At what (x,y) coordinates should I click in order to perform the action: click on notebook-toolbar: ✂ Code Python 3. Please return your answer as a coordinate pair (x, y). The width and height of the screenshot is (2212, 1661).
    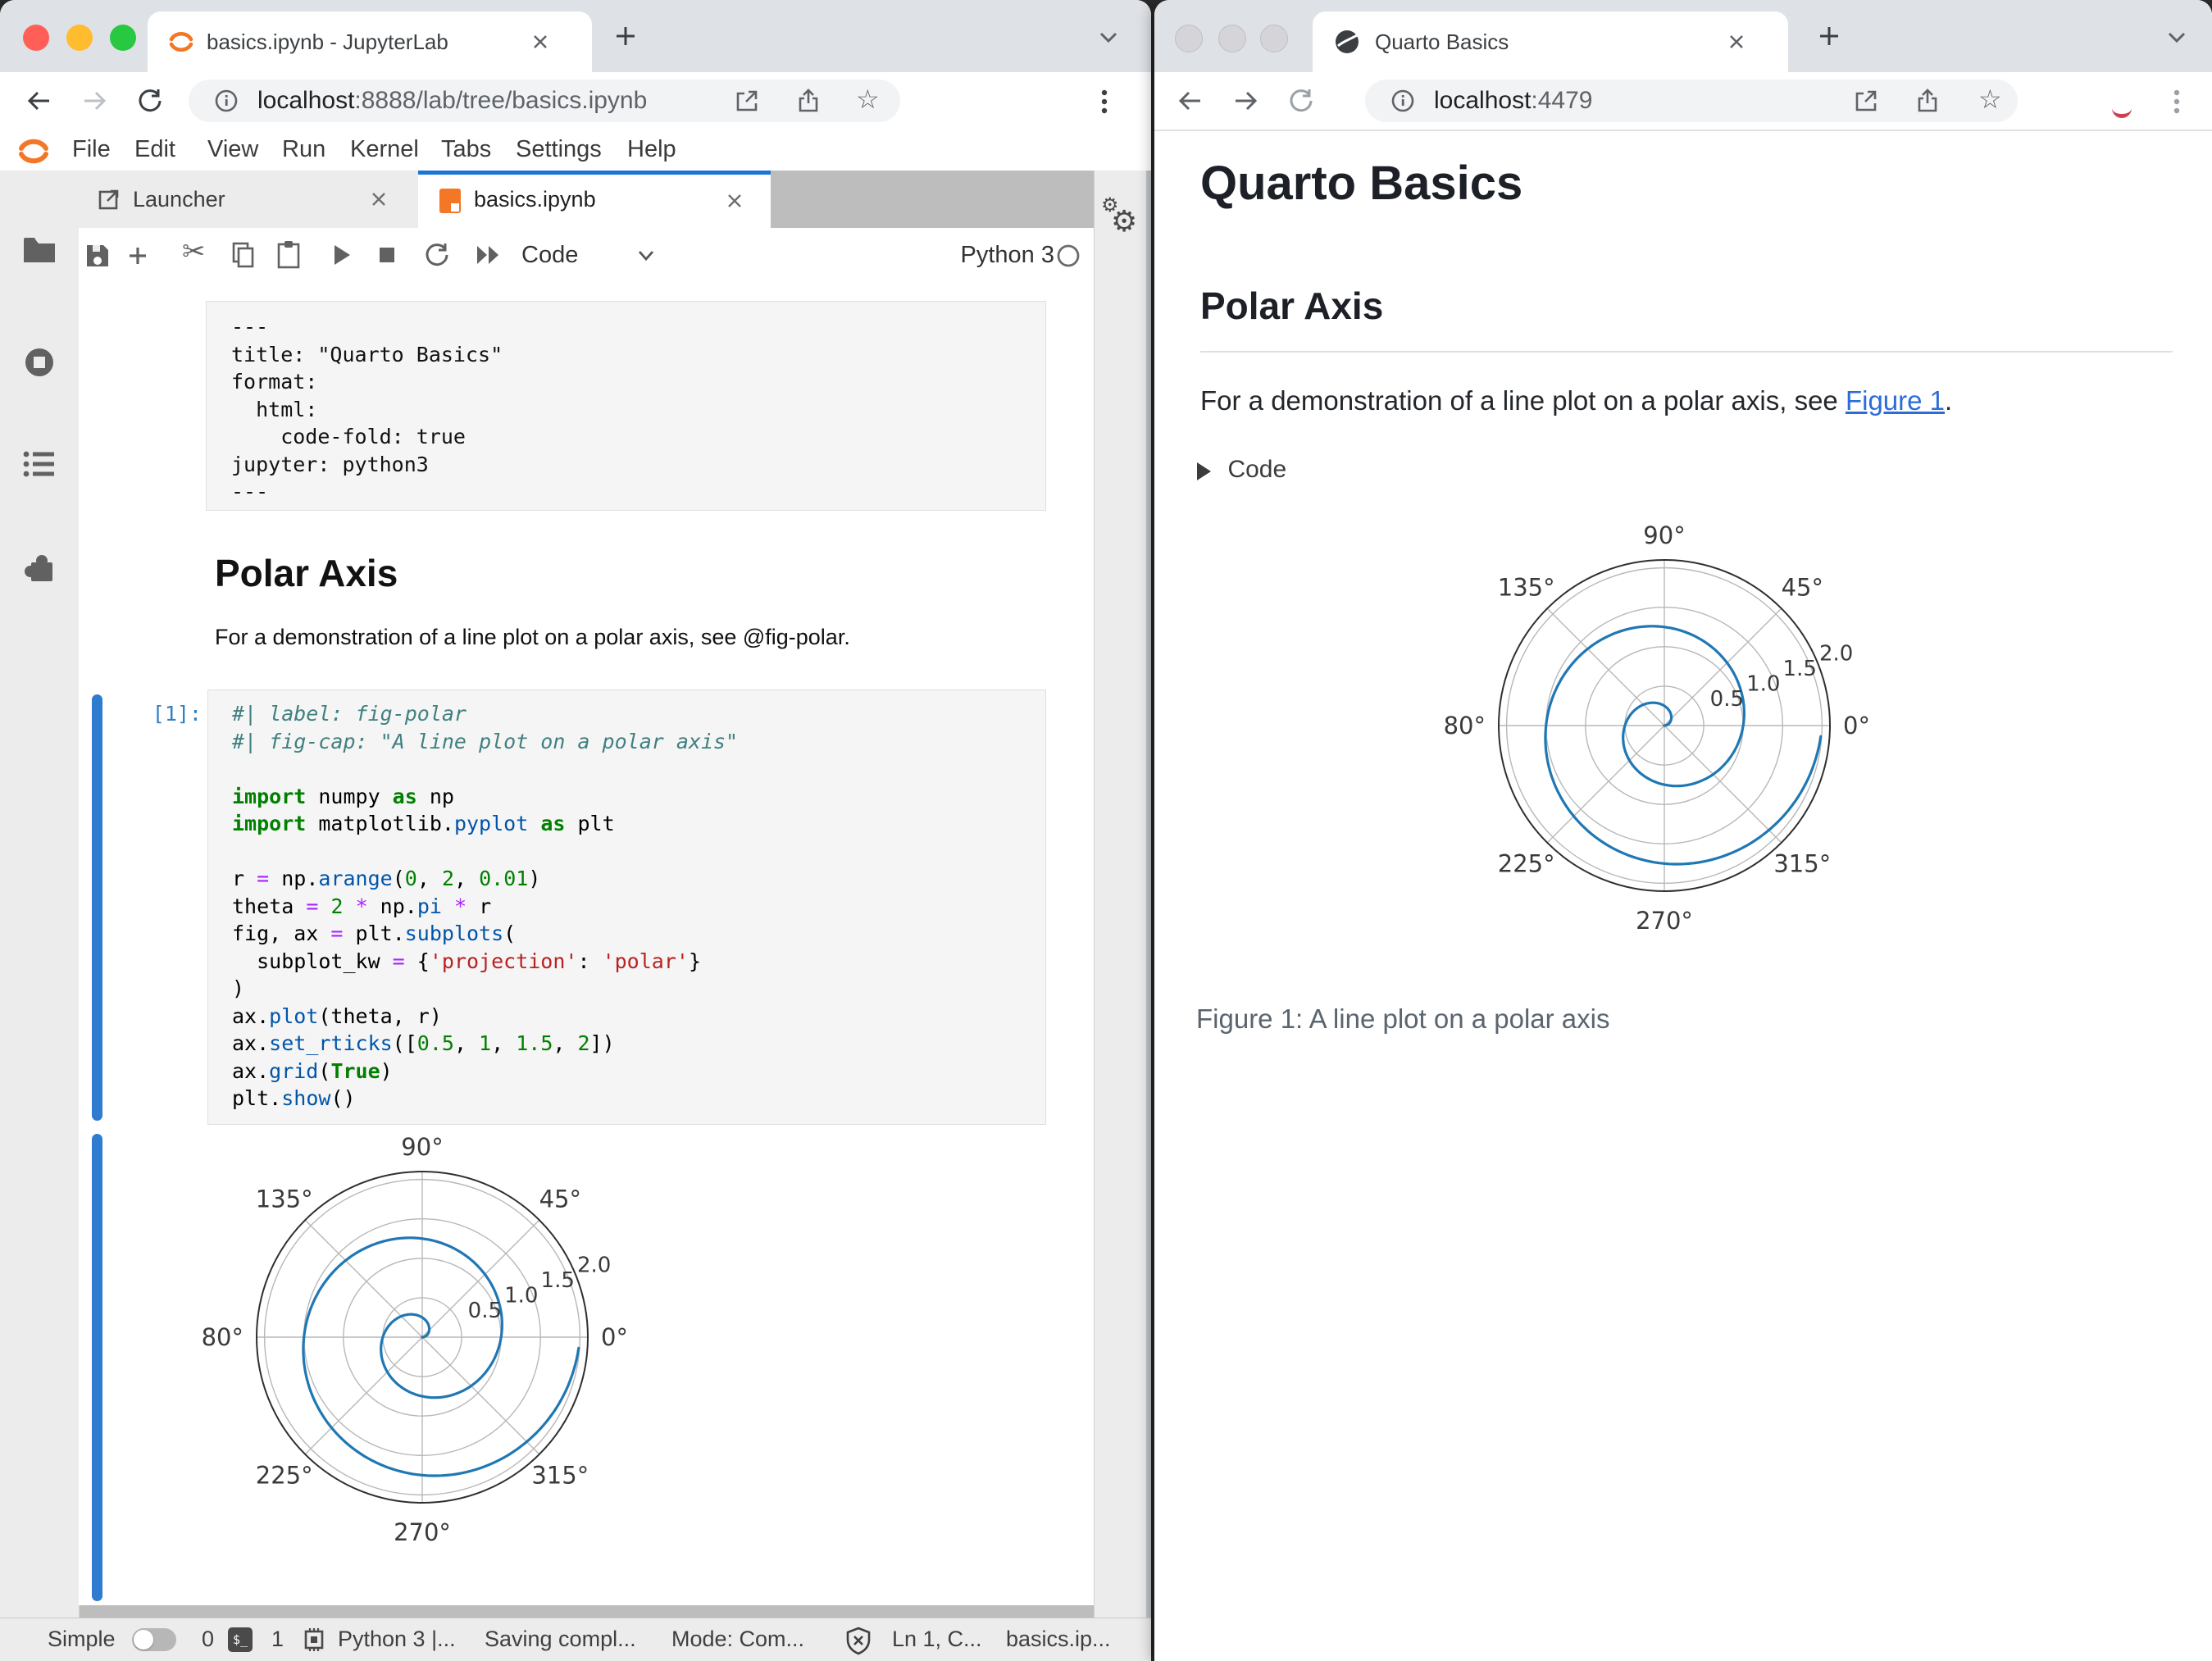
    Looking at the image, I should click on (587, 256).